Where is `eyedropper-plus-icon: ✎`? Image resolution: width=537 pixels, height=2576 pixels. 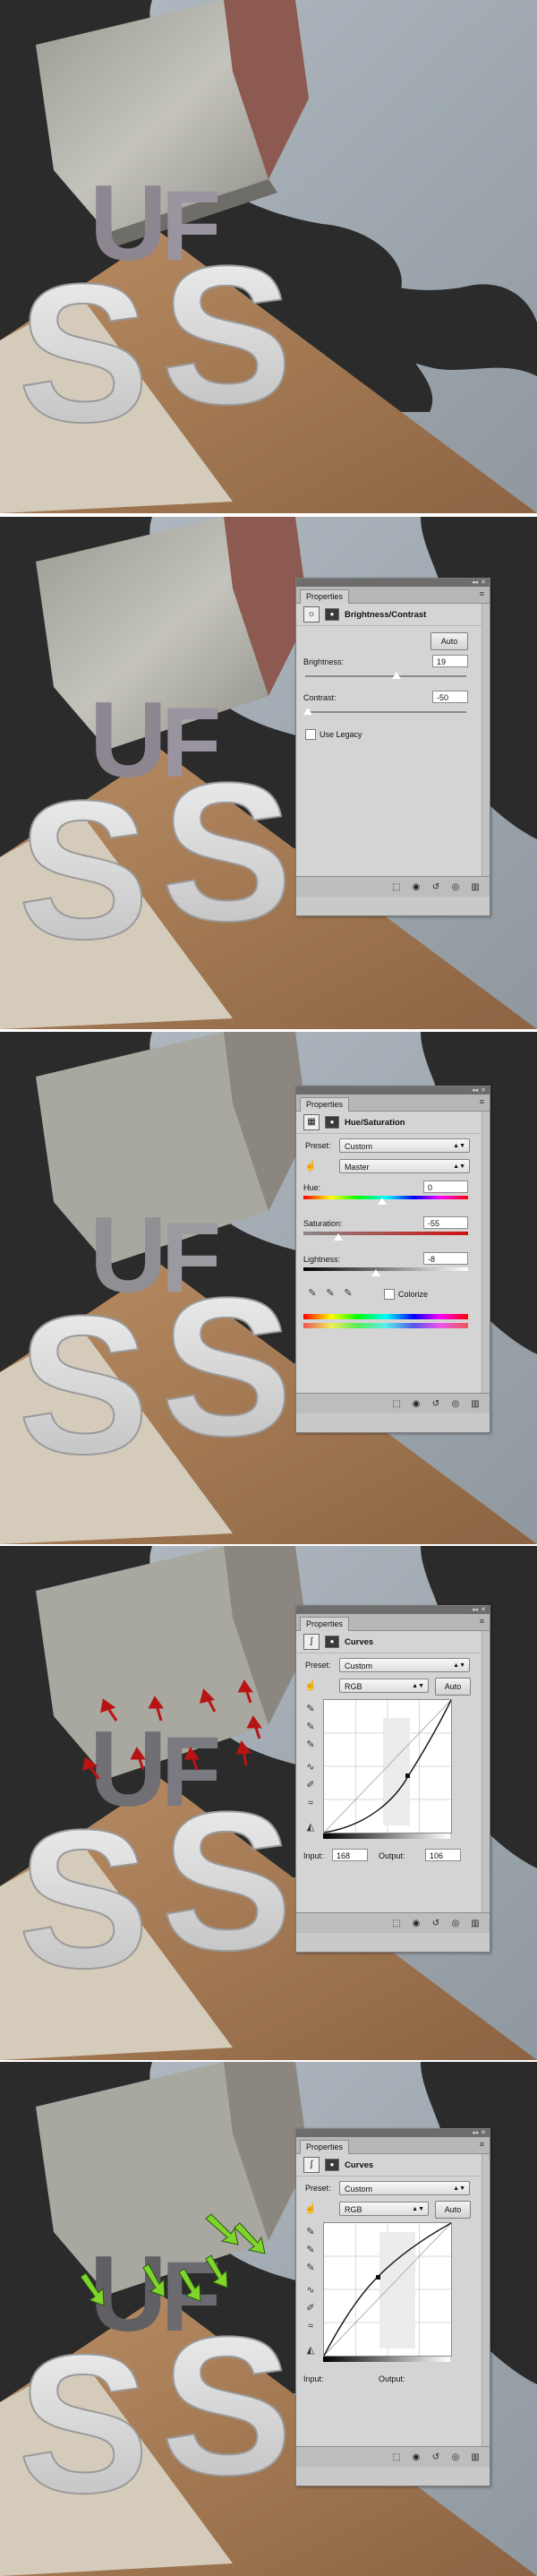
eyedropper-plus-icon: ✎ is located at coordinates (330, 1293).